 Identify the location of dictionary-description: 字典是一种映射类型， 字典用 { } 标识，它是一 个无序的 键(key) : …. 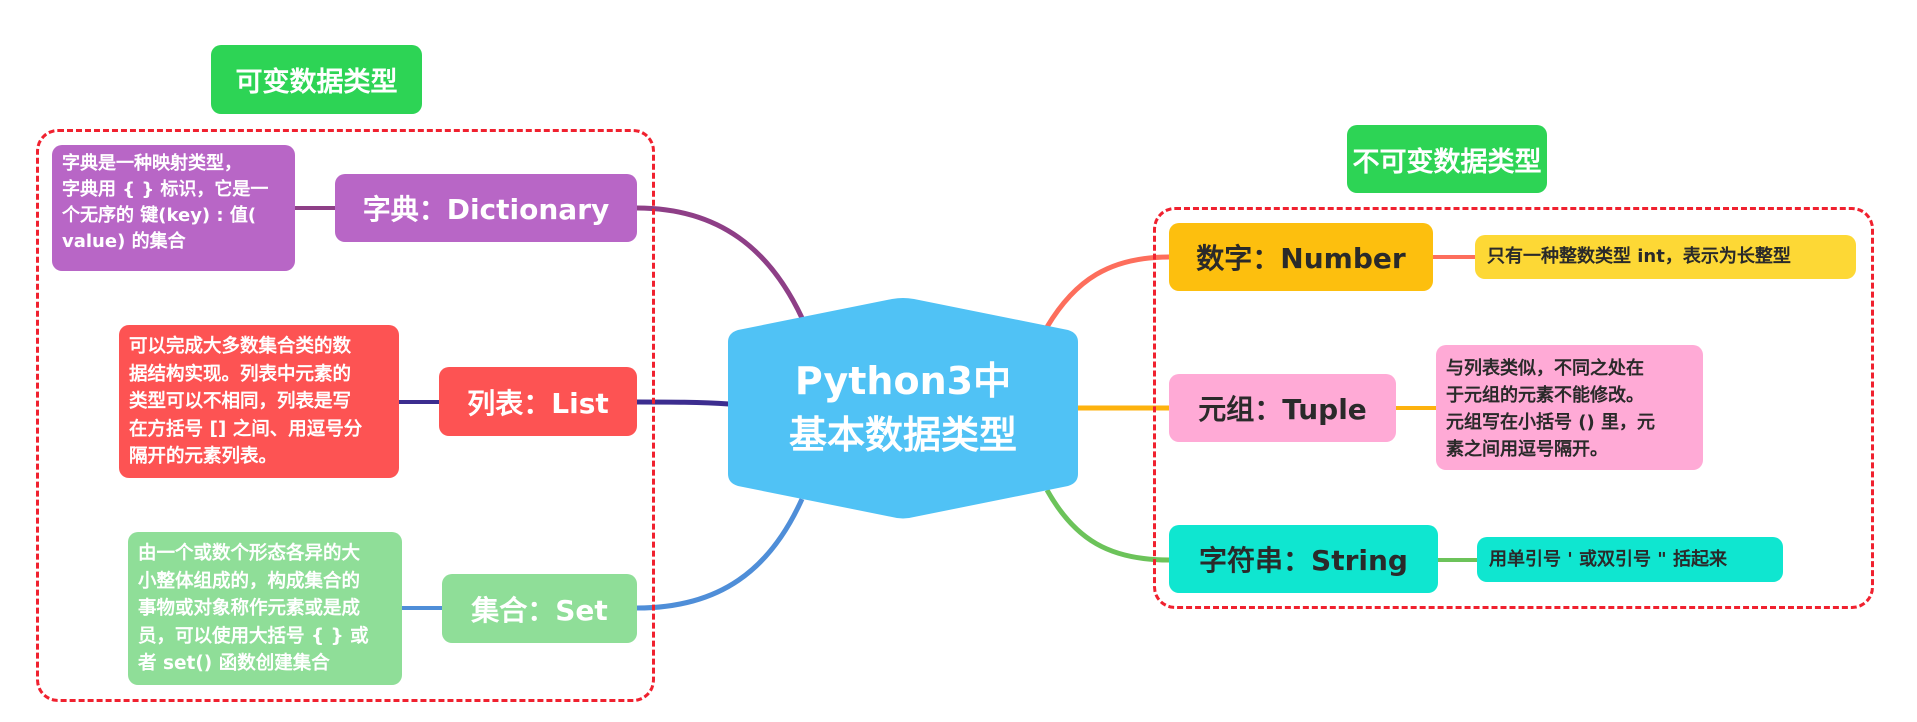
(173, 208).